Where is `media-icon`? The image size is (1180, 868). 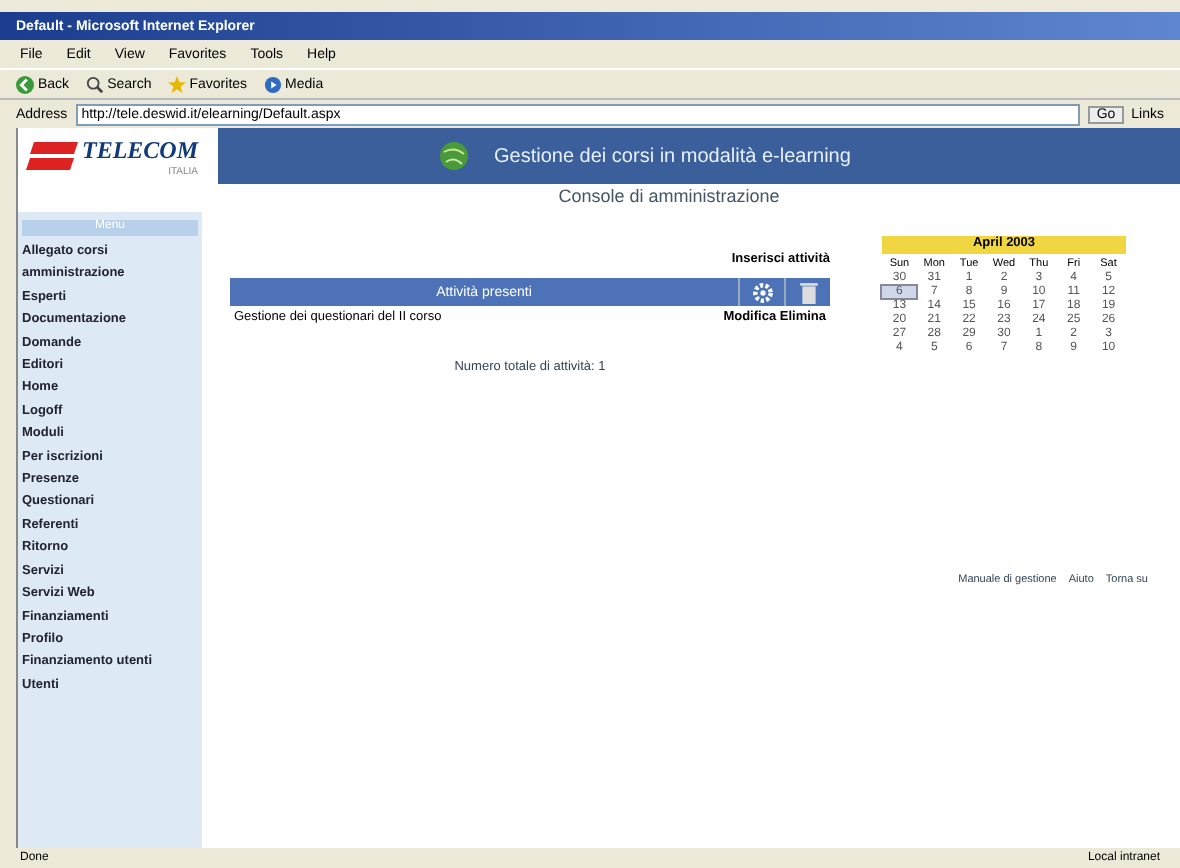
media-icon is located at coordinates (272, 84).